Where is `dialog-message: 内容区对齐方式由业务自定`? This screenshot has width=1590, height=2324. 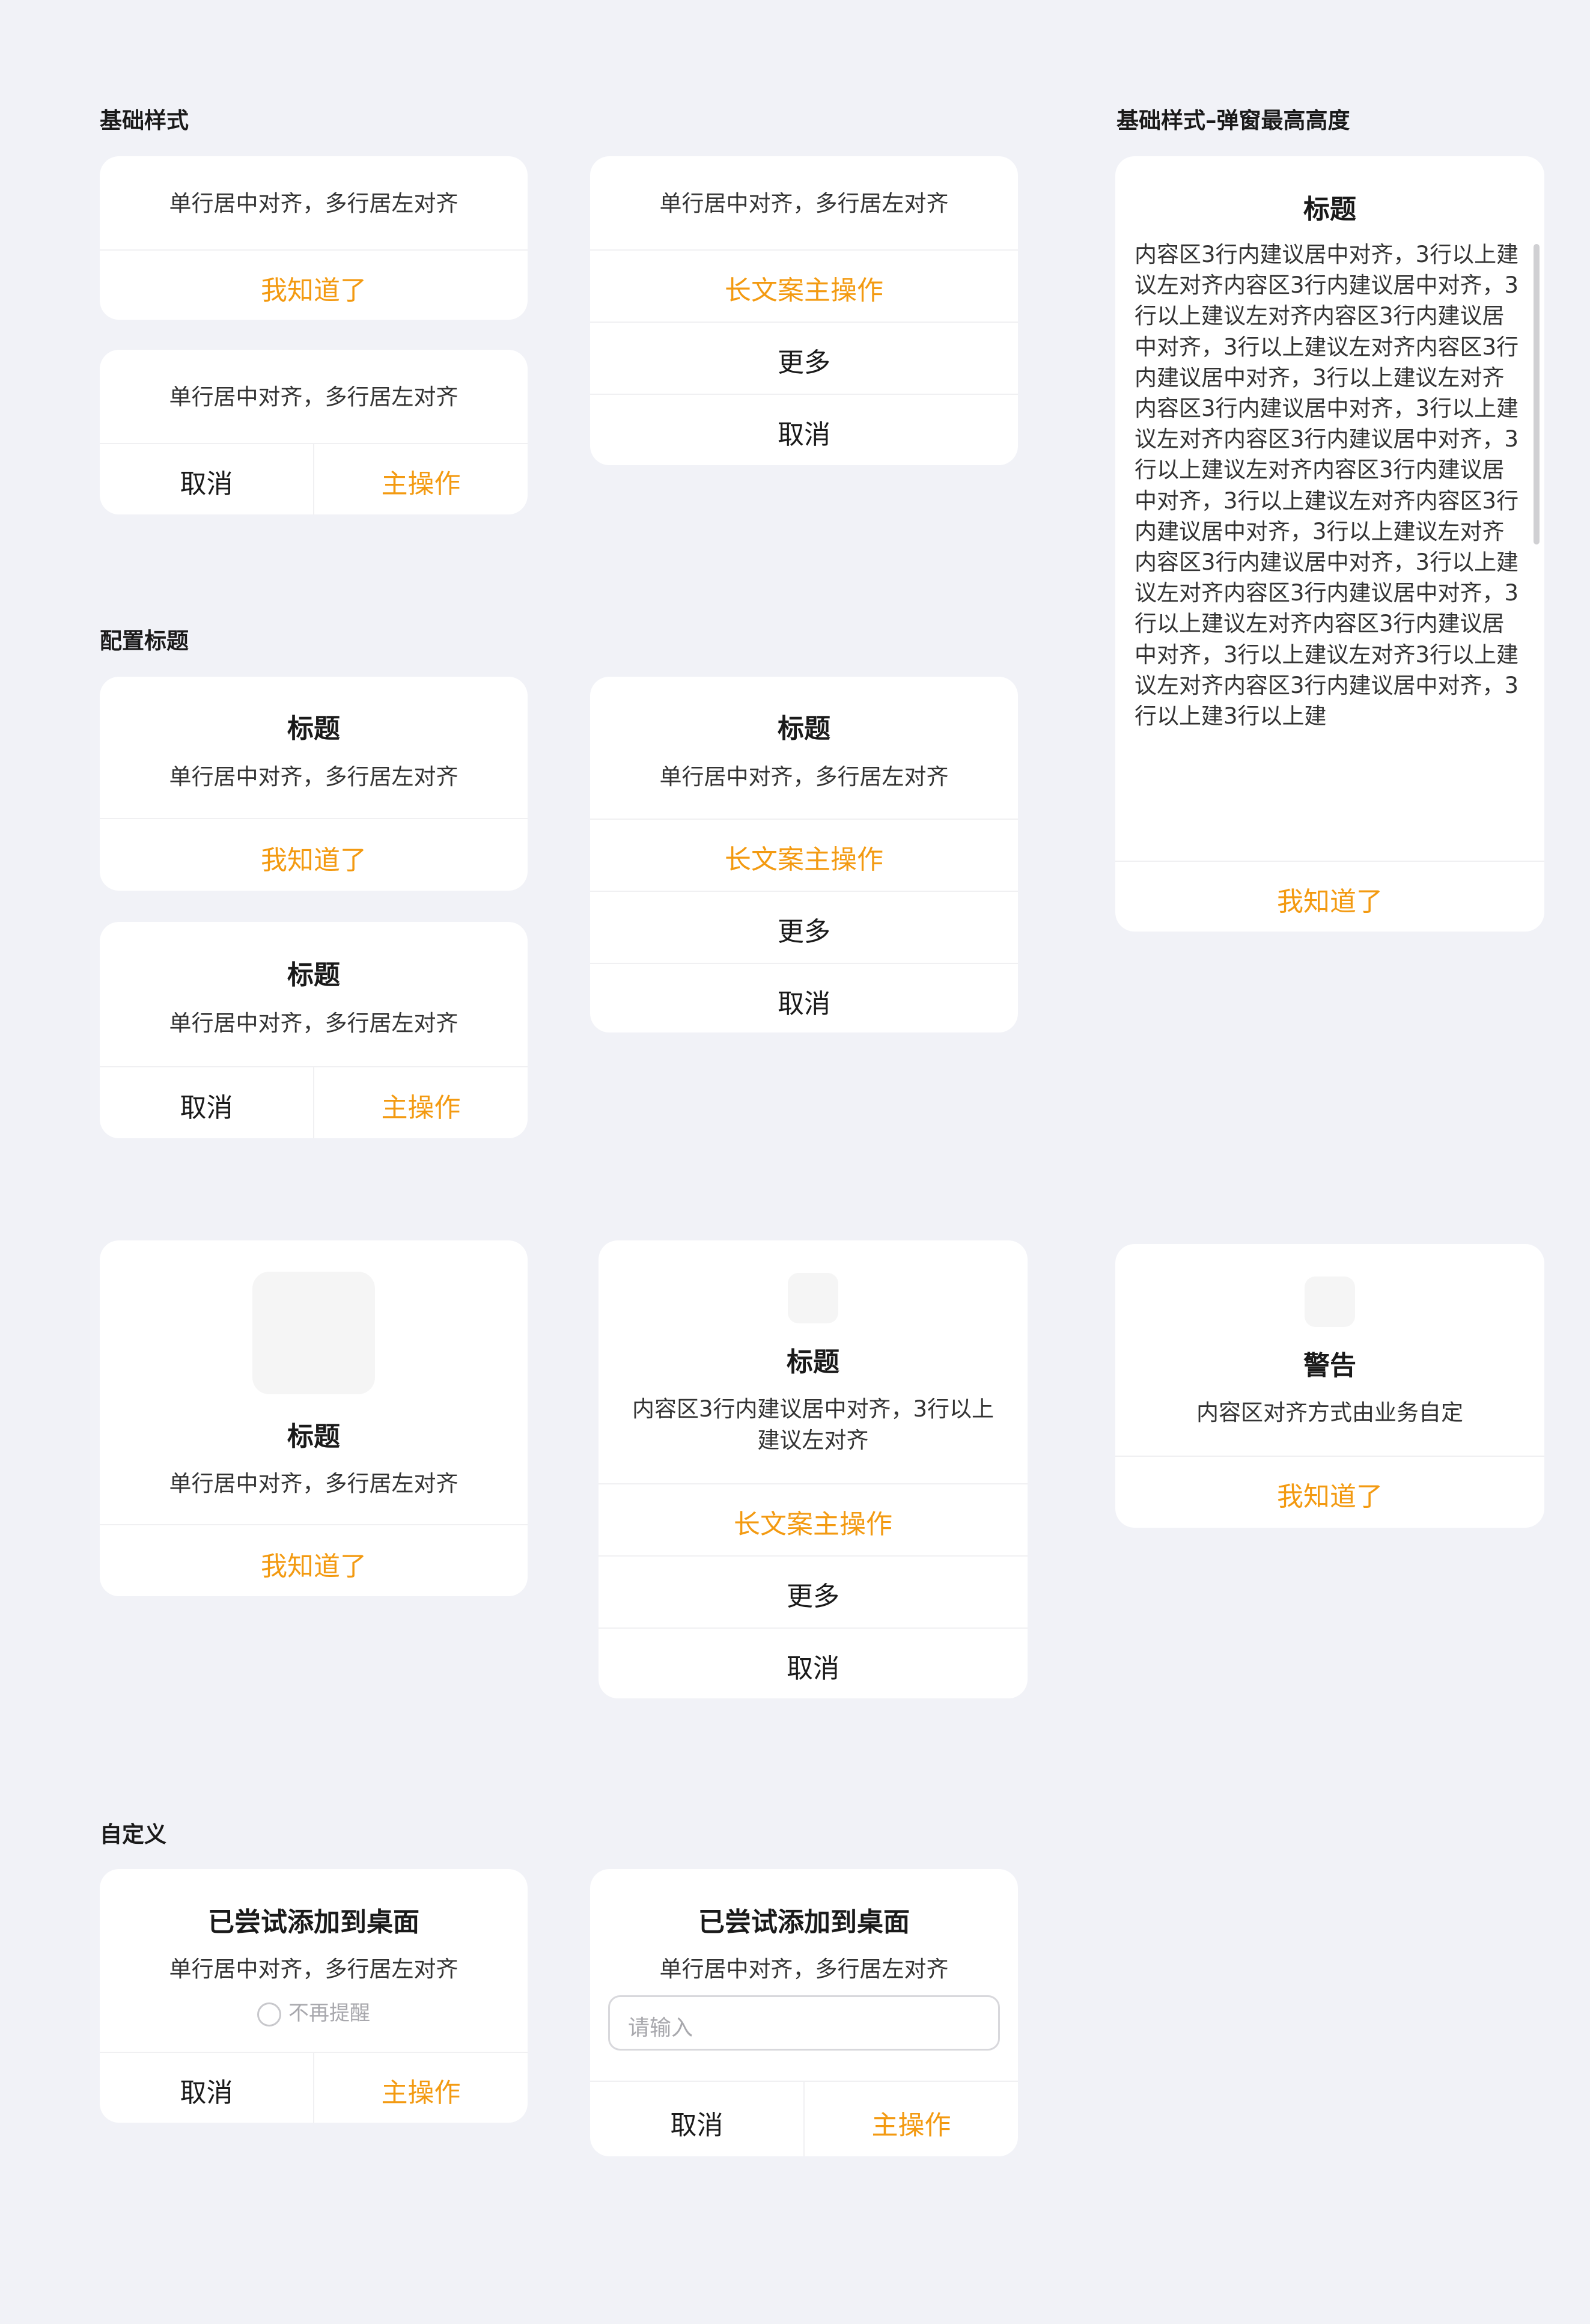 dialog-message: 内容区对齐方式由业务自定 is located at coordinates (1329, 1413).